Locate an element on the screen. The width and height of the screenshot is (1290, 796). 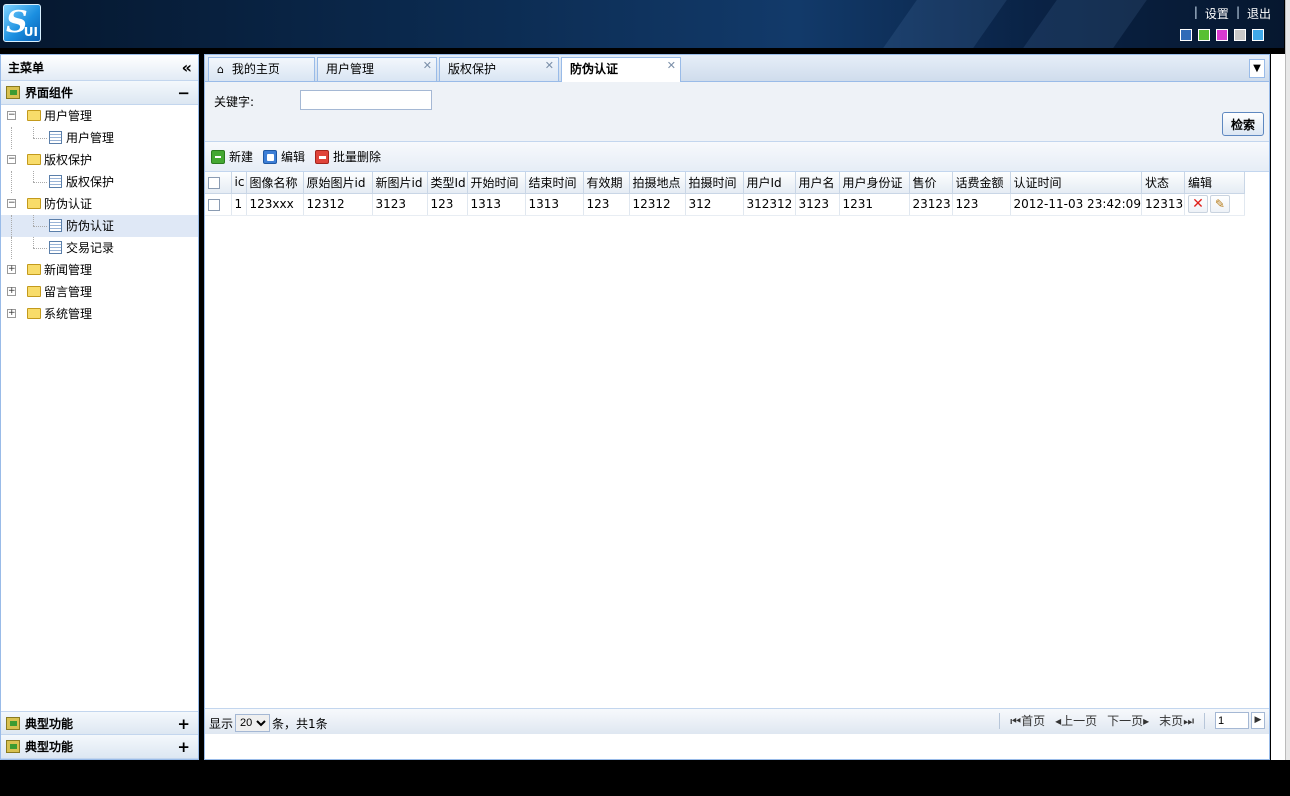
column-header: 售价 is located at coordinates (931, 183).